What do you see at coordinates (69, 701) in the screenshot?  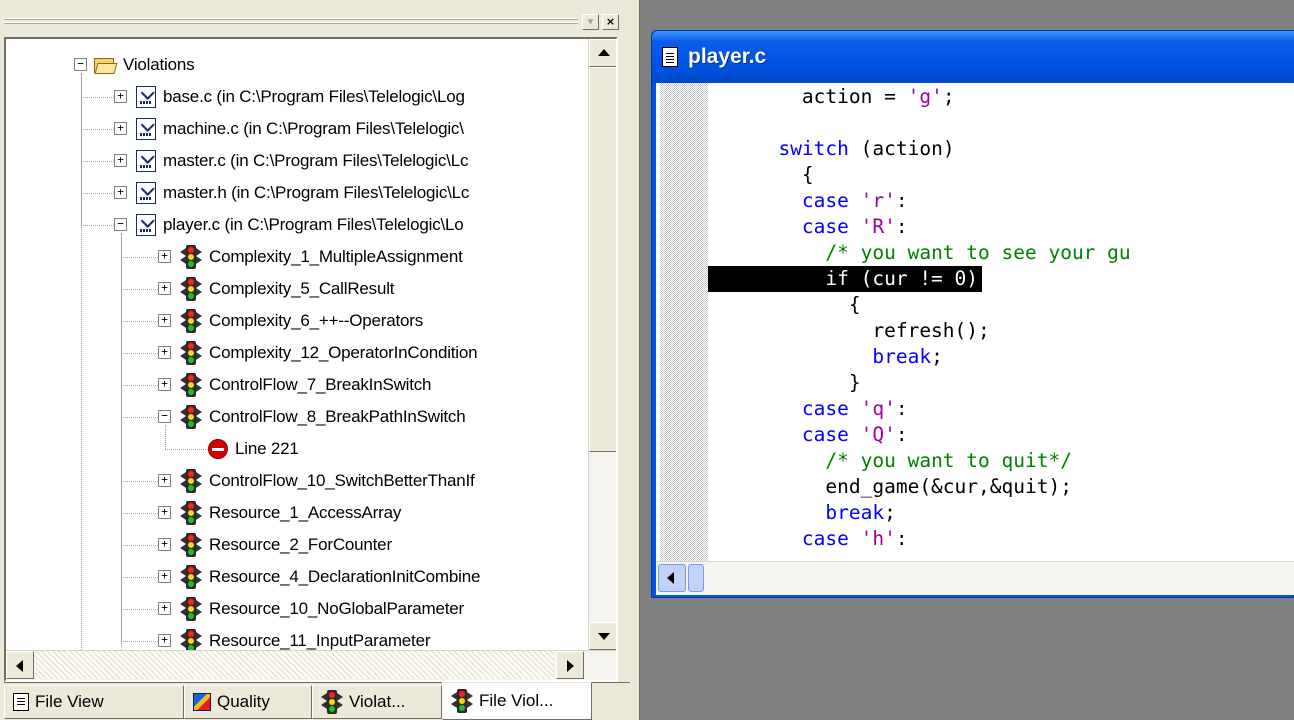 I see `tab-label: File View` at bounding box center [69, 701].